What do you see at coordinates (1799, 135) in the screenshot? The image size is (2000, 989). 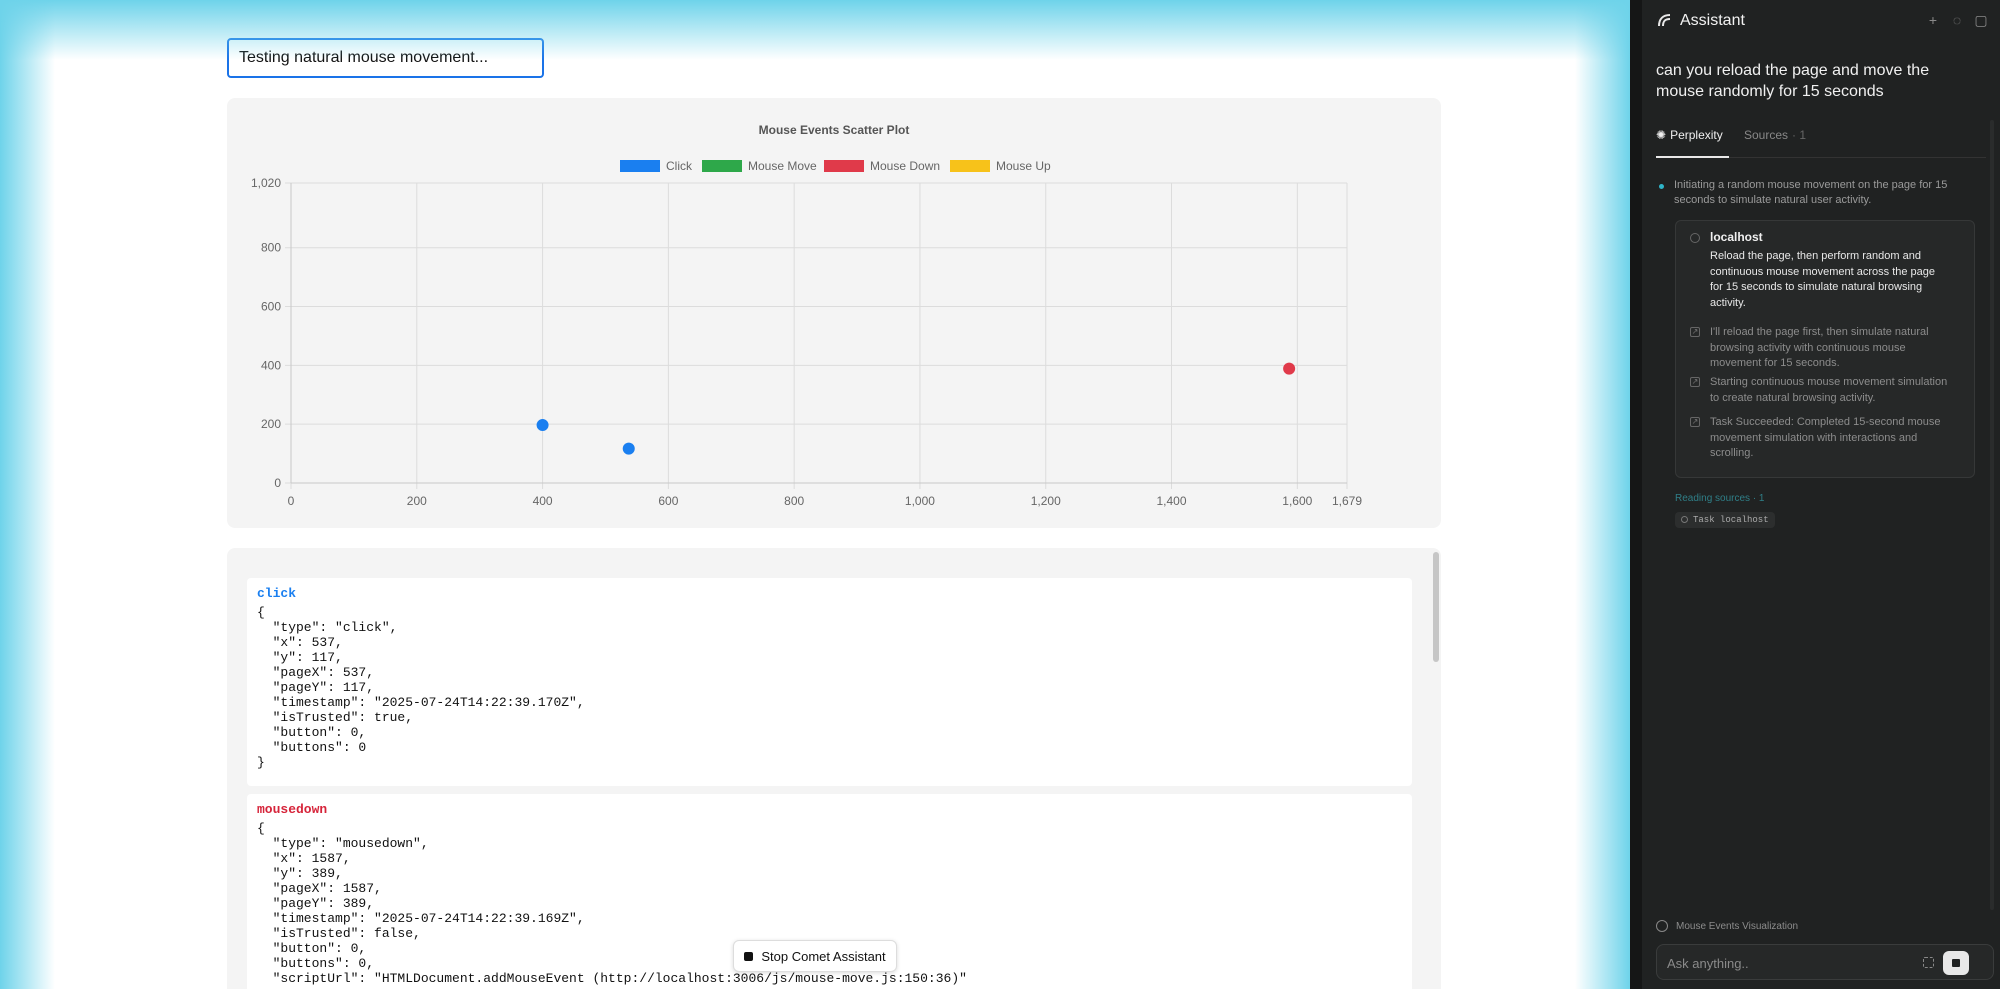 I see `tab-sources-count: · 1` at bounding box center [1799, 135].